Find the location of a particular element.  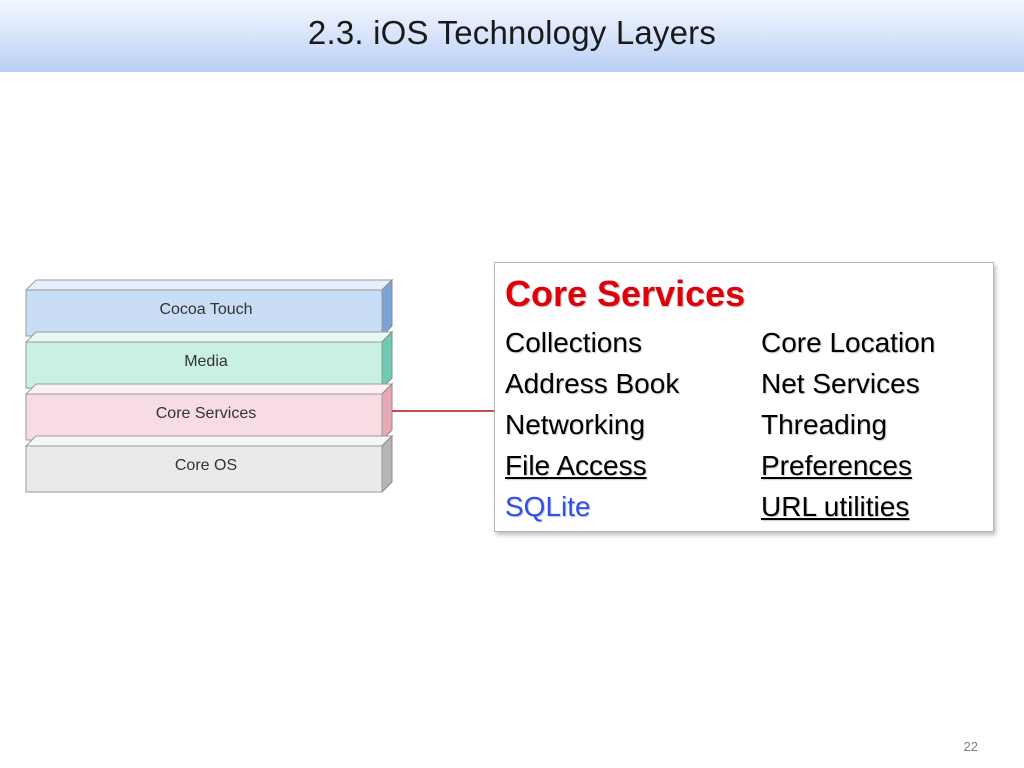

info-box-title: Core Services is located at coordinates (625, 293).